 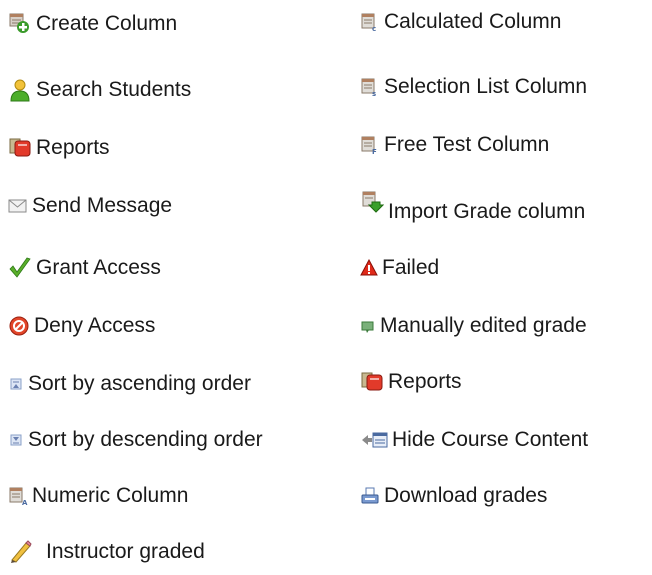 I want to click on search-students-icon, so click(x=20, y=90).